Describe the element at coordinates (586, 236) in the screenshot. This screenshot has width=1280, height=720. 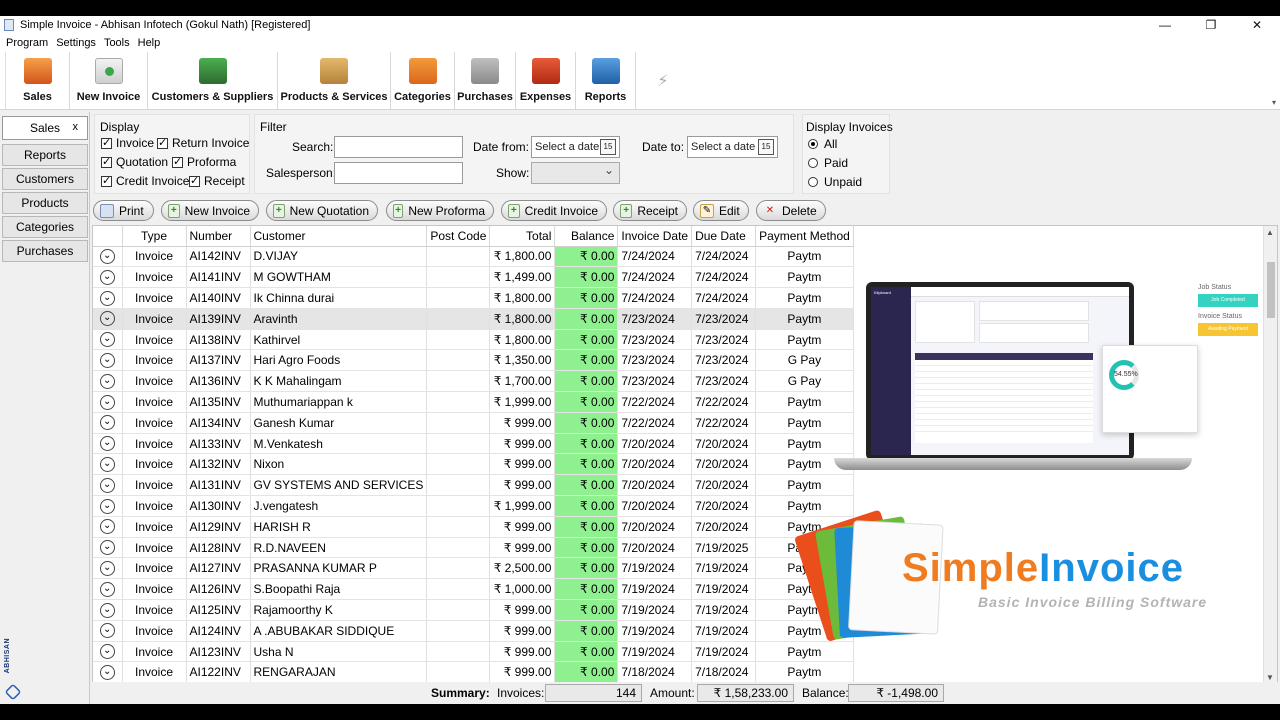
I see `column-header: Balance` at that location.